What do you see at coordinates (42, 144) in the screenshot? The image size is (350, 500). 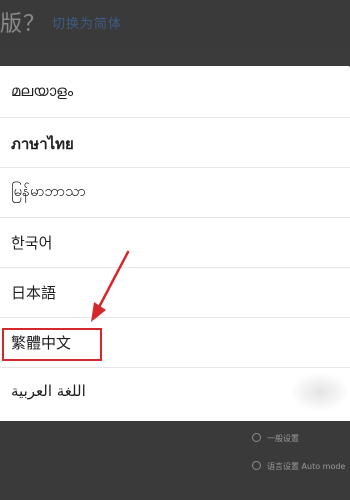 I see `language-label: ภาษาไทย` at bounding box center [42, 144].